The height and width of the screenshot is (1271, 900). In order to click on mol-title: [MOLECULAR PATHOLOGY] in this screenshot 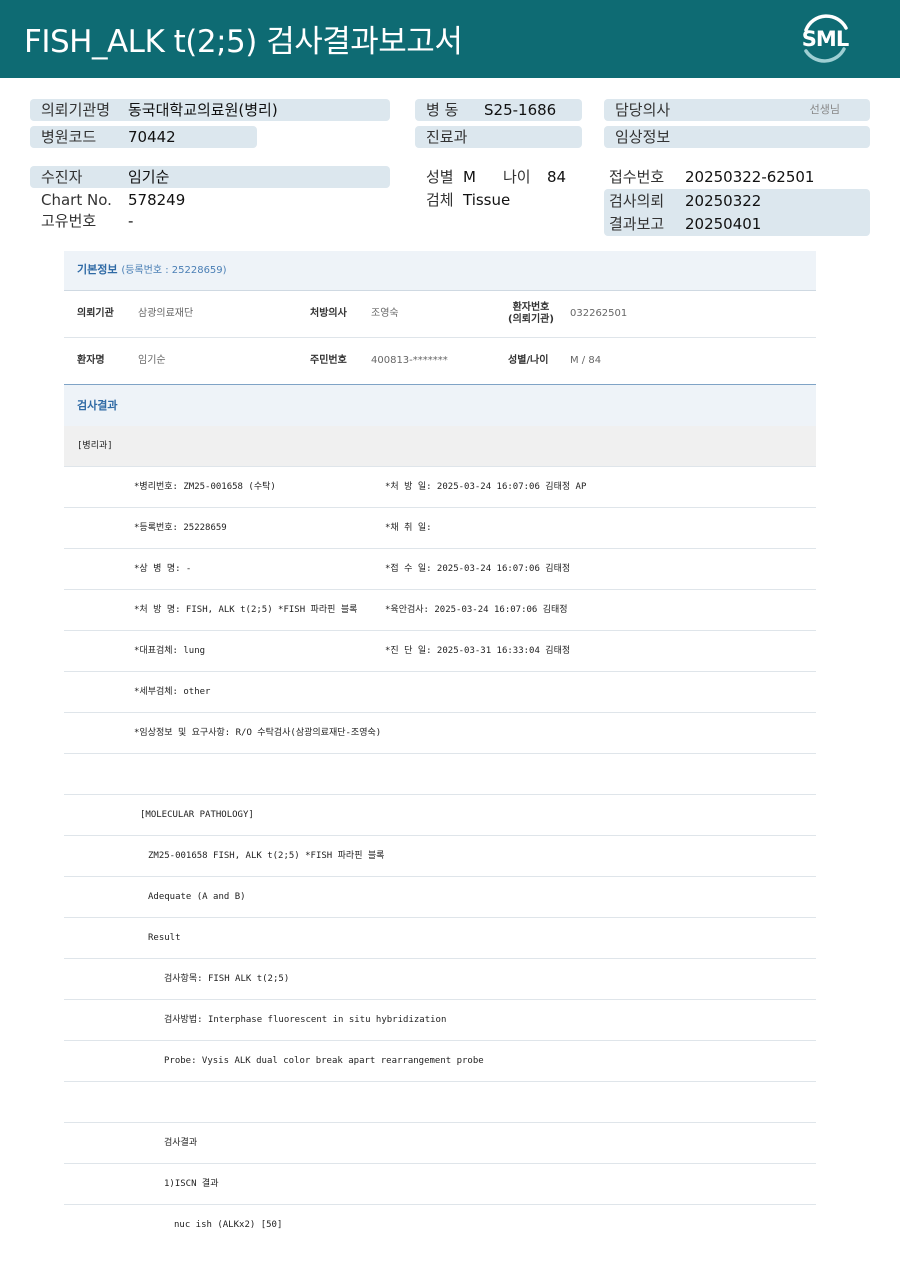, I will do `click(197, 815)`.